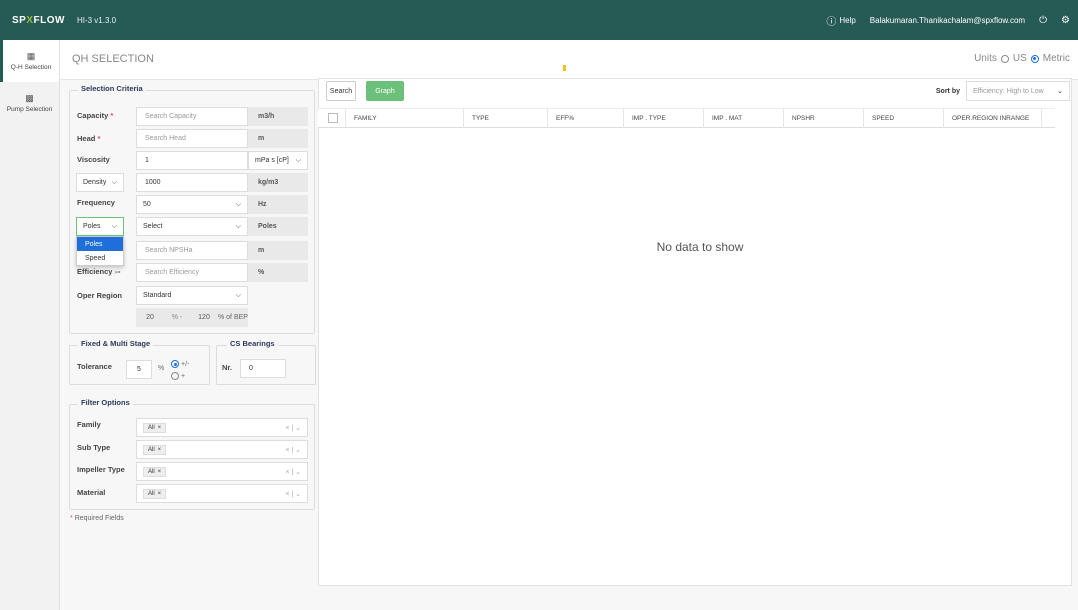 This screenshot has width=1078, height=610. What do you see at coordinates (831, 22) in the screenshot?
I see `help-icon: ⓘ` at bounding box center [831, 22].